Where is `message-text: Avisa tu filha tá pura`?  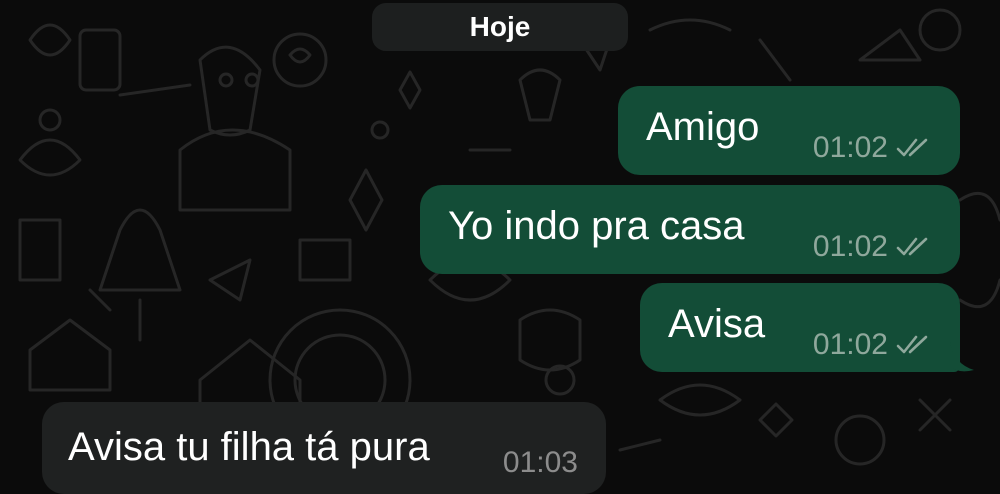
message-text: Avisa tu filha tá pura is located at coordinates (249, 447).